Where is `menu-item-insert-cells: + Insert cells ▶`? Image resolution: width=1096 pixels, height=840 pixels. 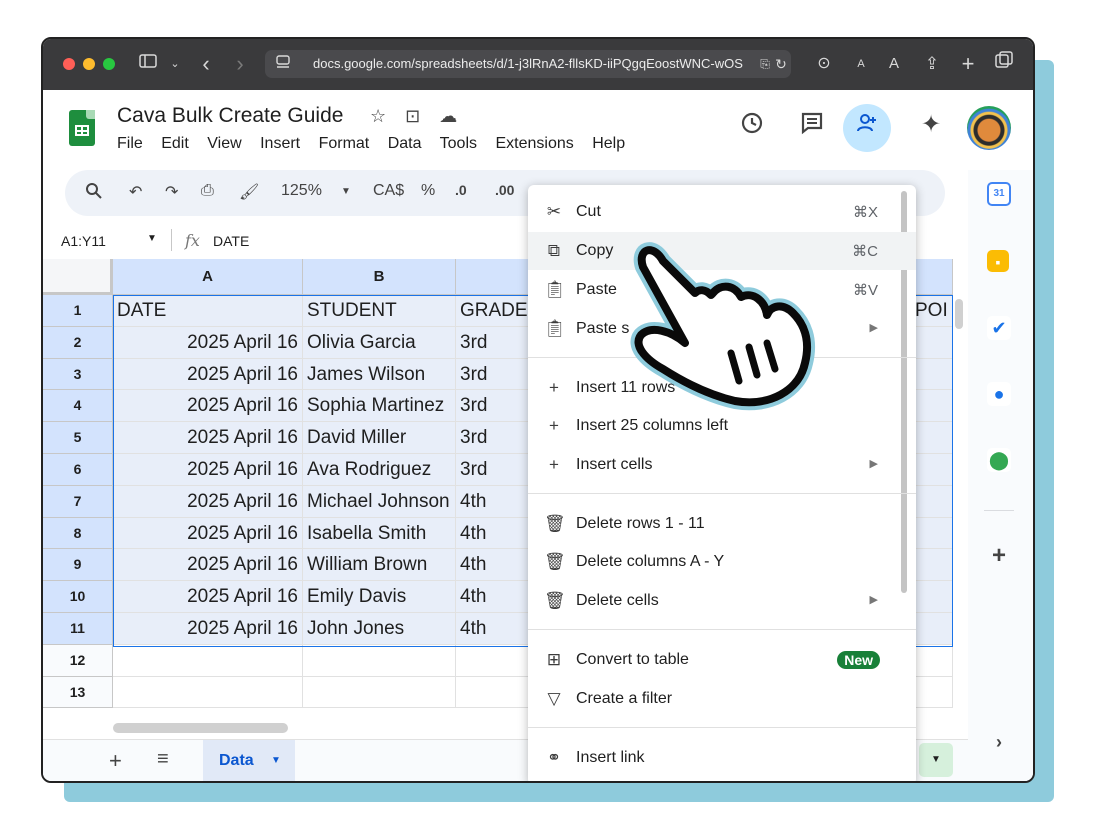 menu-item-insert-cells: + Insert cells ▶ is located at coordinates (722, 465).